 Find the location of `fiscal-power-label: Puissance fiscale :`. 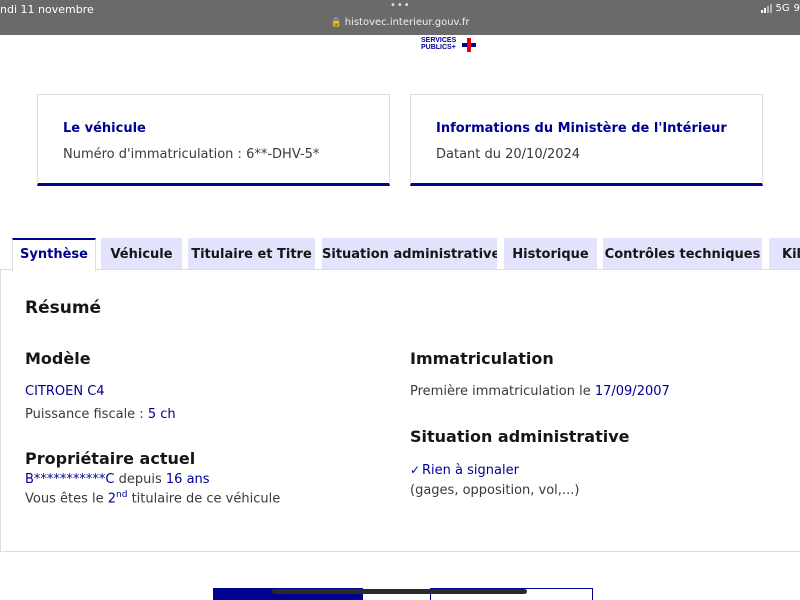

fiscal-power-label: Puissance fiscale : is located at coordinates (86, 414).